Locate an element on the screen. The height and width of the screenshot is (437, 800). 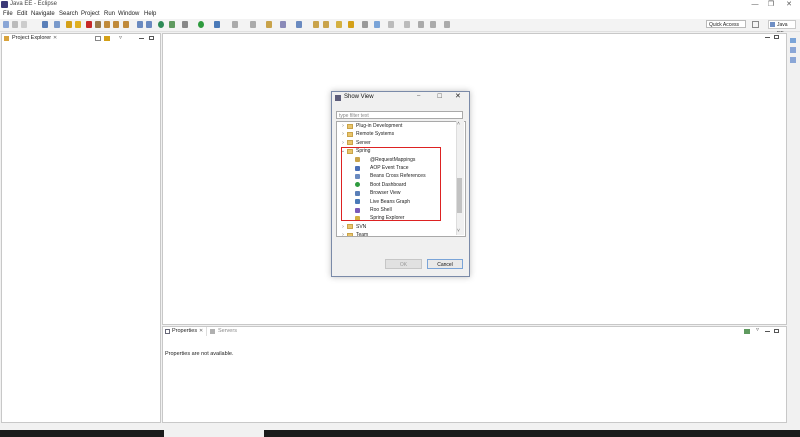
tree-folder: › Remote Systems is located at coordinates (397, 134).